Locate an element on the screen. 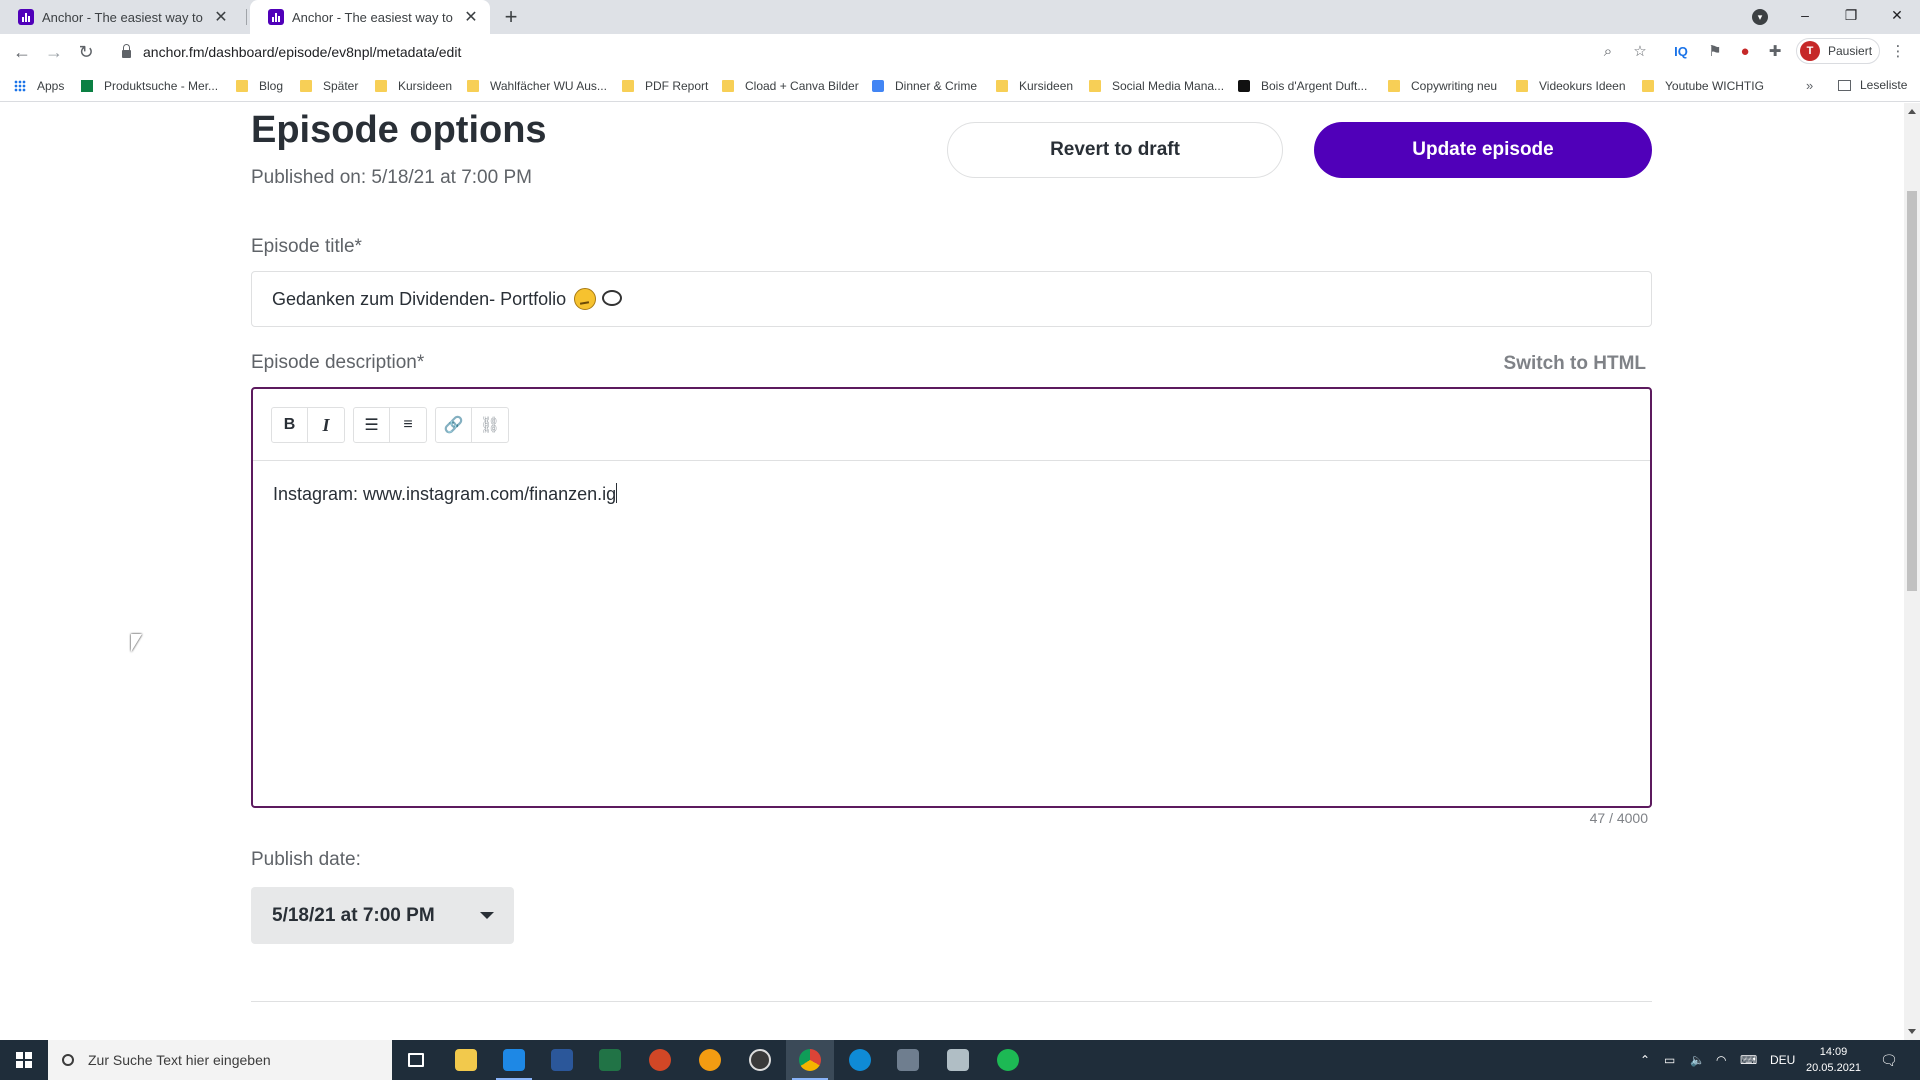 The height and width of the screenshot is (1080, 1920). language-indicator: DEU is located at coordinates (1782, 1060).